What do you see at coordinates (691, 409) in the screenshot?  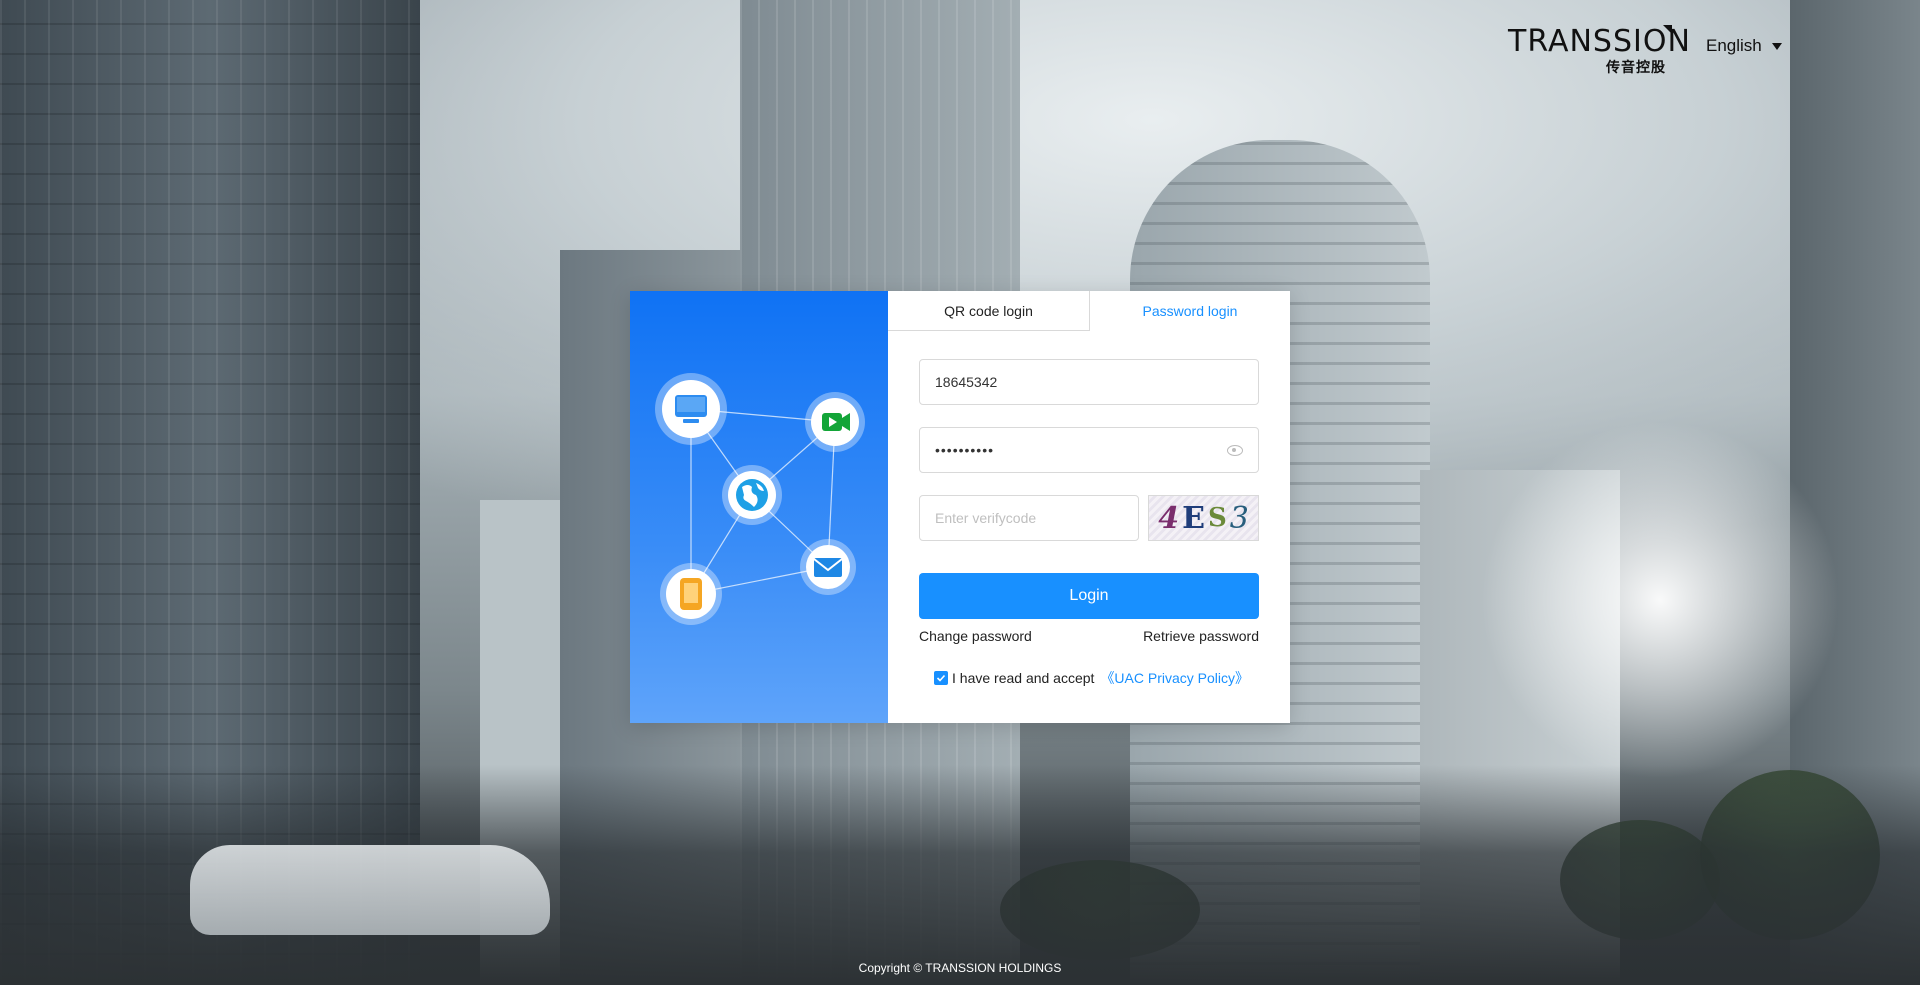 I see `monitor-icon` at bounding box center [691, 409].